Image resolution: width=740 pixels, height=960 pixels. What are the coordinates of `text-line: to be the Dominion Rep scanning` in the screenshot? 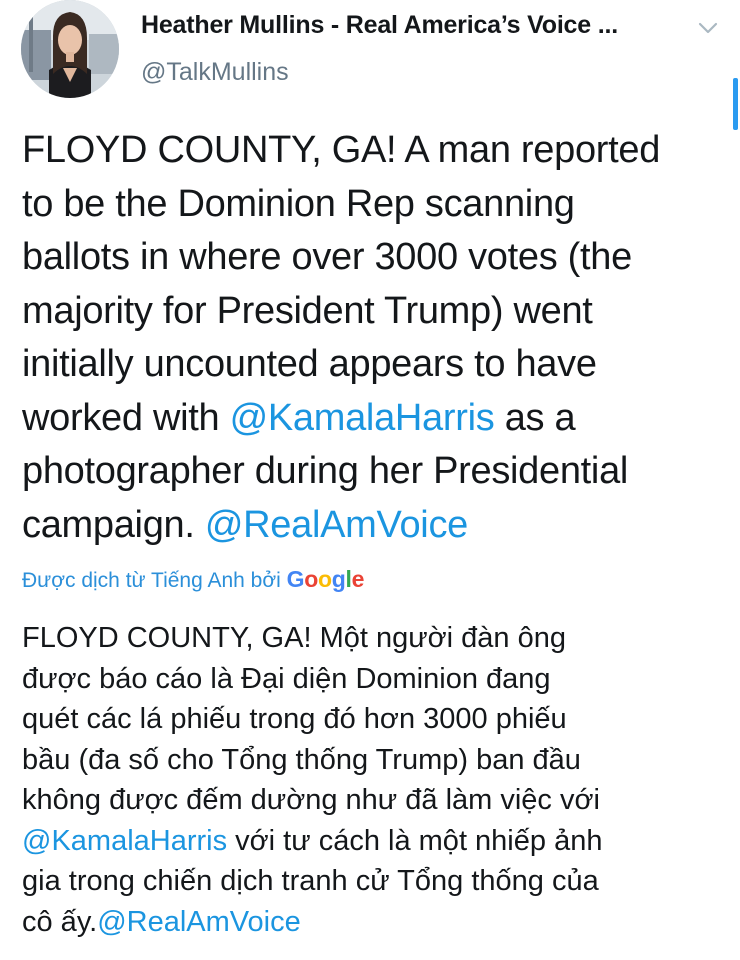 It's located at (372, 205).